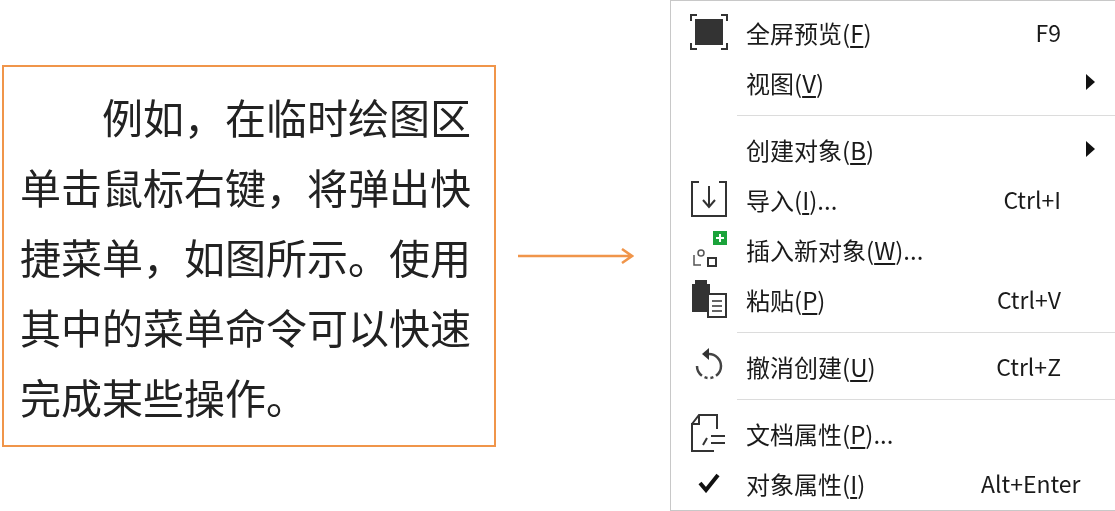  Describe the element at coordinates (893, 483) in the screenshot. I see `menu-item: 对象属性(I) Alt+Enter` at that location.